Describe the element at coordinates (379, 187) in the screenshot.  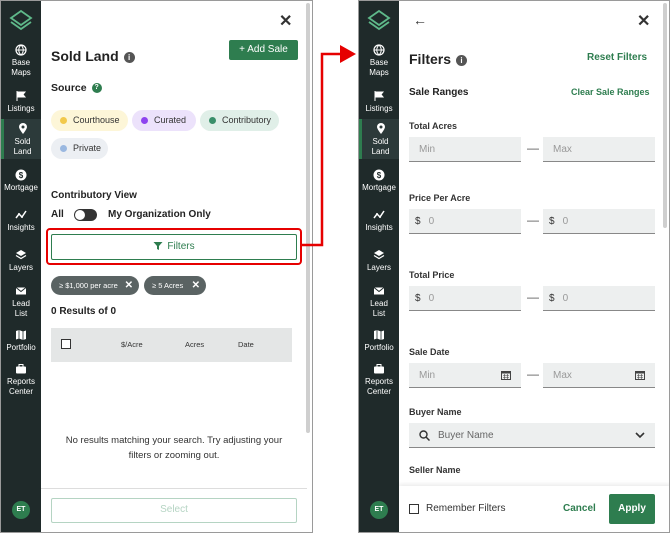
I see `rail-label: Mortgage` at that location.